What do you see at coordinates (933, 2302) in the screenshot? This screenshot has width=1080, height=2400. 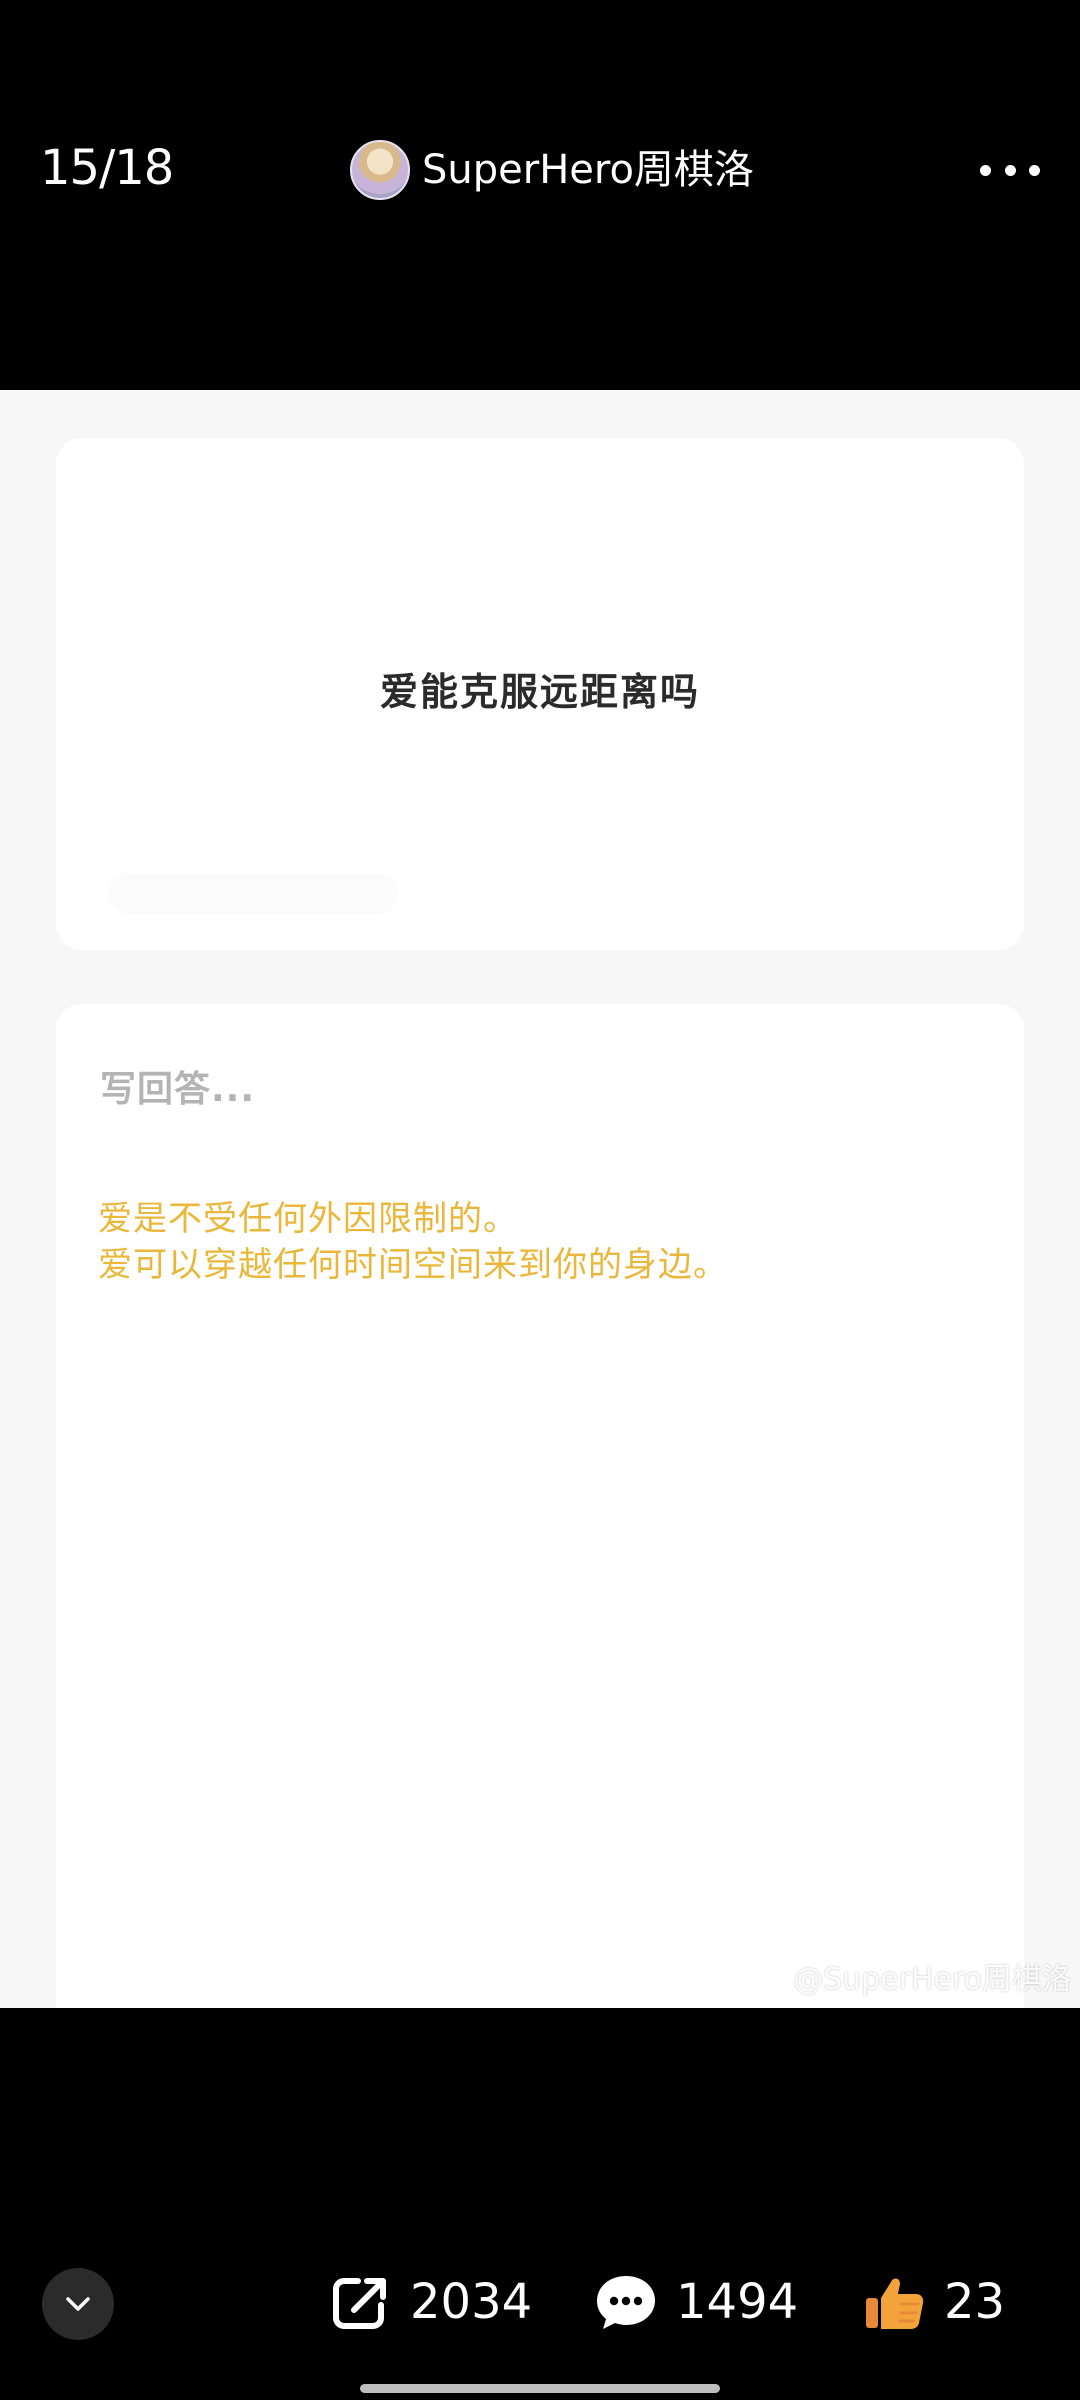 I see `like-button: 23` at bounding box center [933, 2302].